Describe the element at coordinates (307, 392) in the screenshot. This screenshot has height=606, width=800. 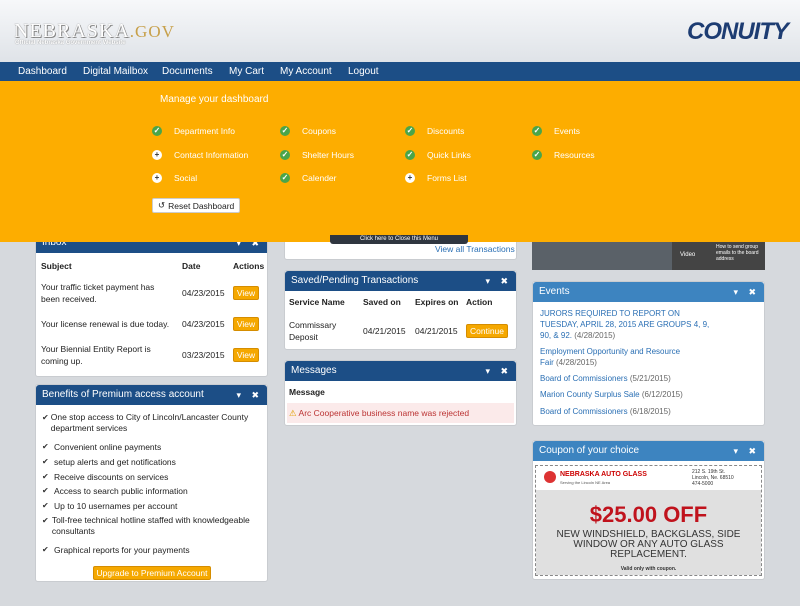
I see `col-message: Message` at that location.